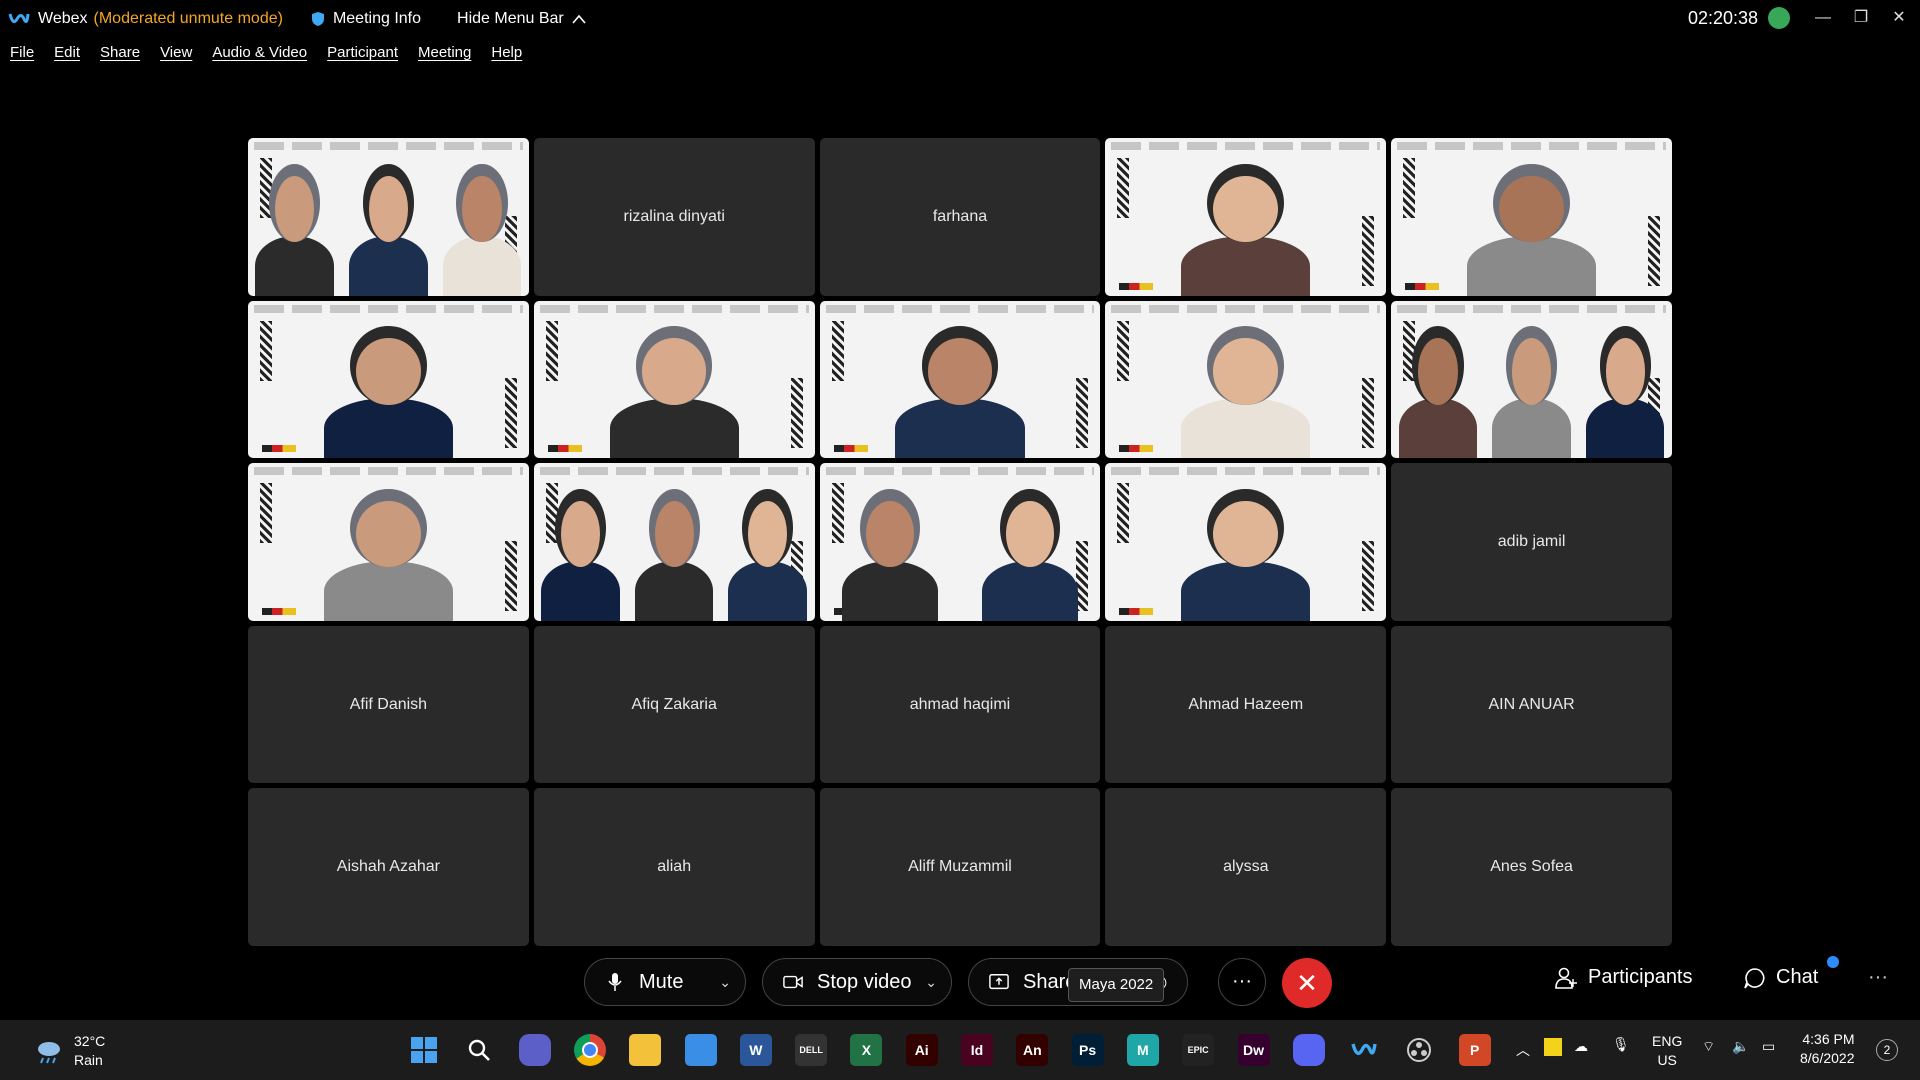 The width and height of the screenshot is (1920, 1080). I want to click on indesign-icon: Id, so click(977, 1050).